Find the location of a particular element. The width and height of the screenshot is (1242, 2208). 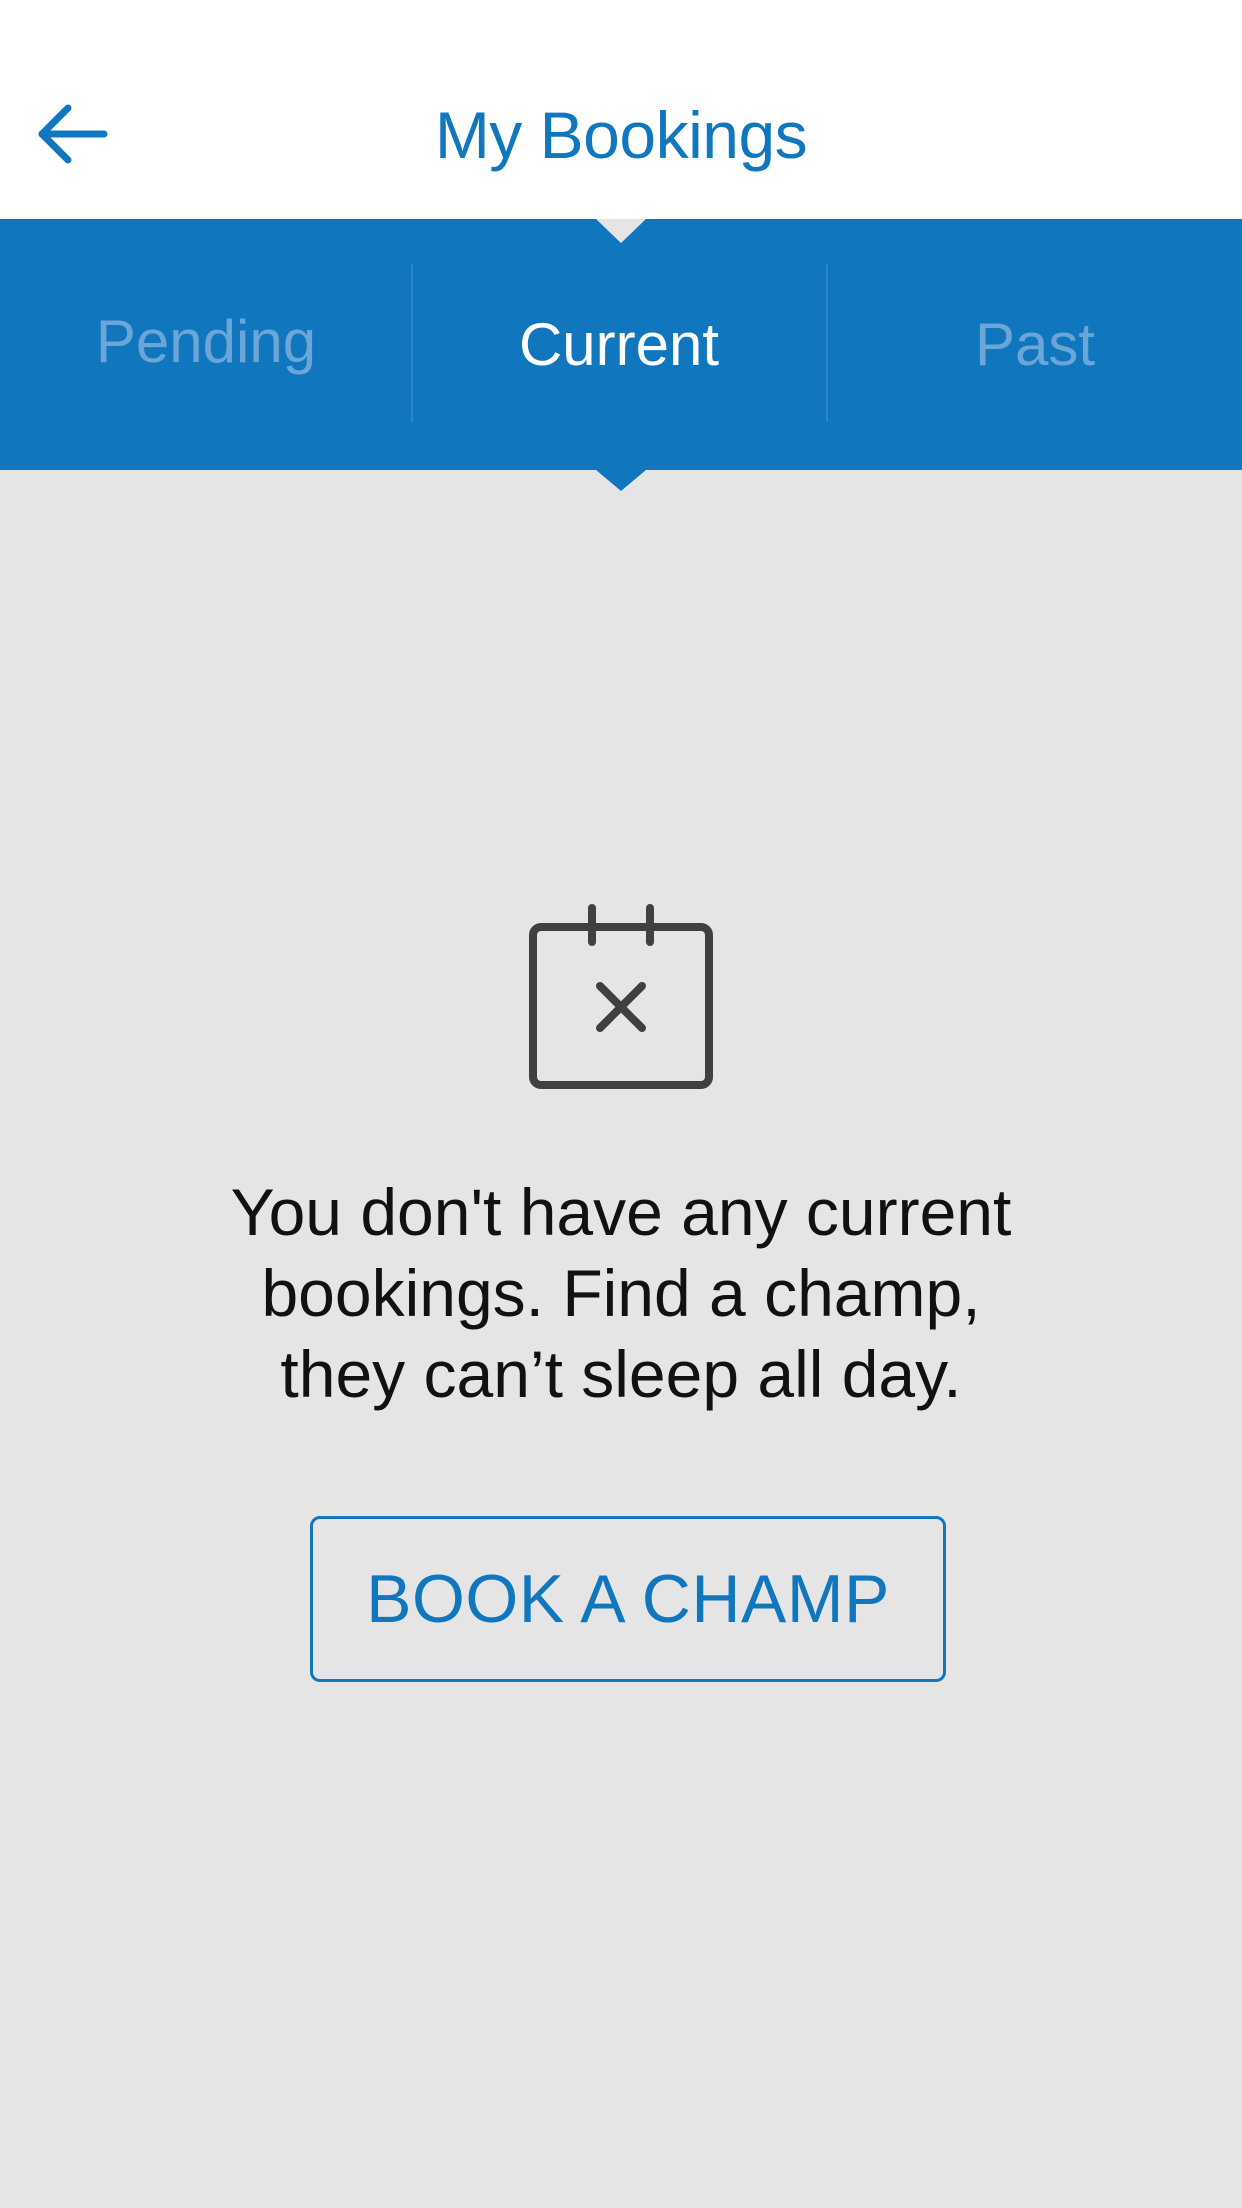

empty-message-line: bookings. Find a champ, is located at coordinates (621, 1293).